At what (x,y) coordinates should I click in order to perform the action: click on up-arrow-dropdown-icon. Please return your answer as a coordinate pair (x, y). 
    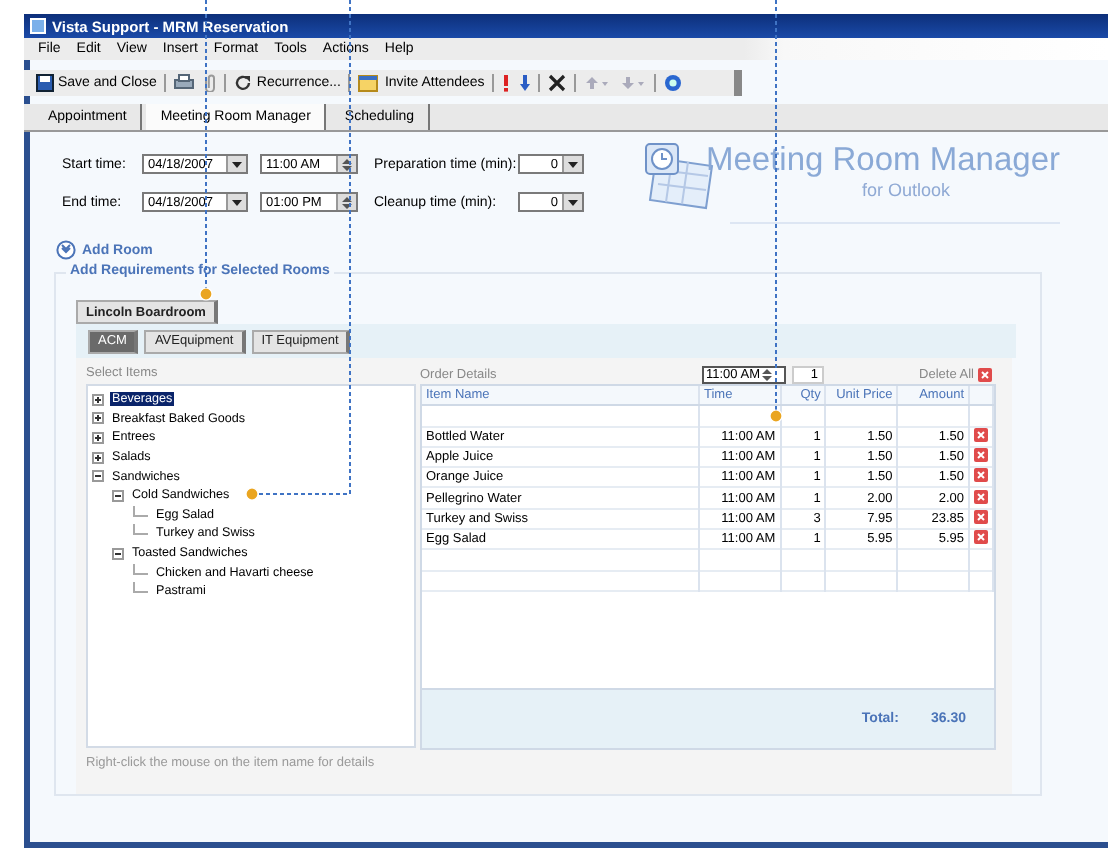
    Looking at the image, I should click on (597, 83).